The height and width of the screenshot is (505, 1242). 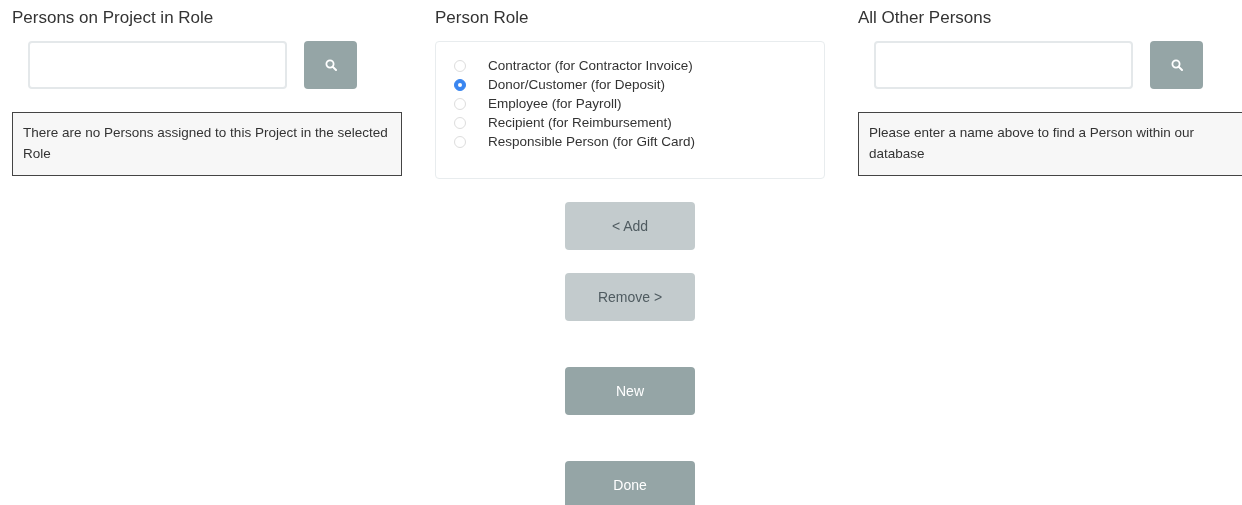 I want to click on radio-button, so click(x=460, y=84).